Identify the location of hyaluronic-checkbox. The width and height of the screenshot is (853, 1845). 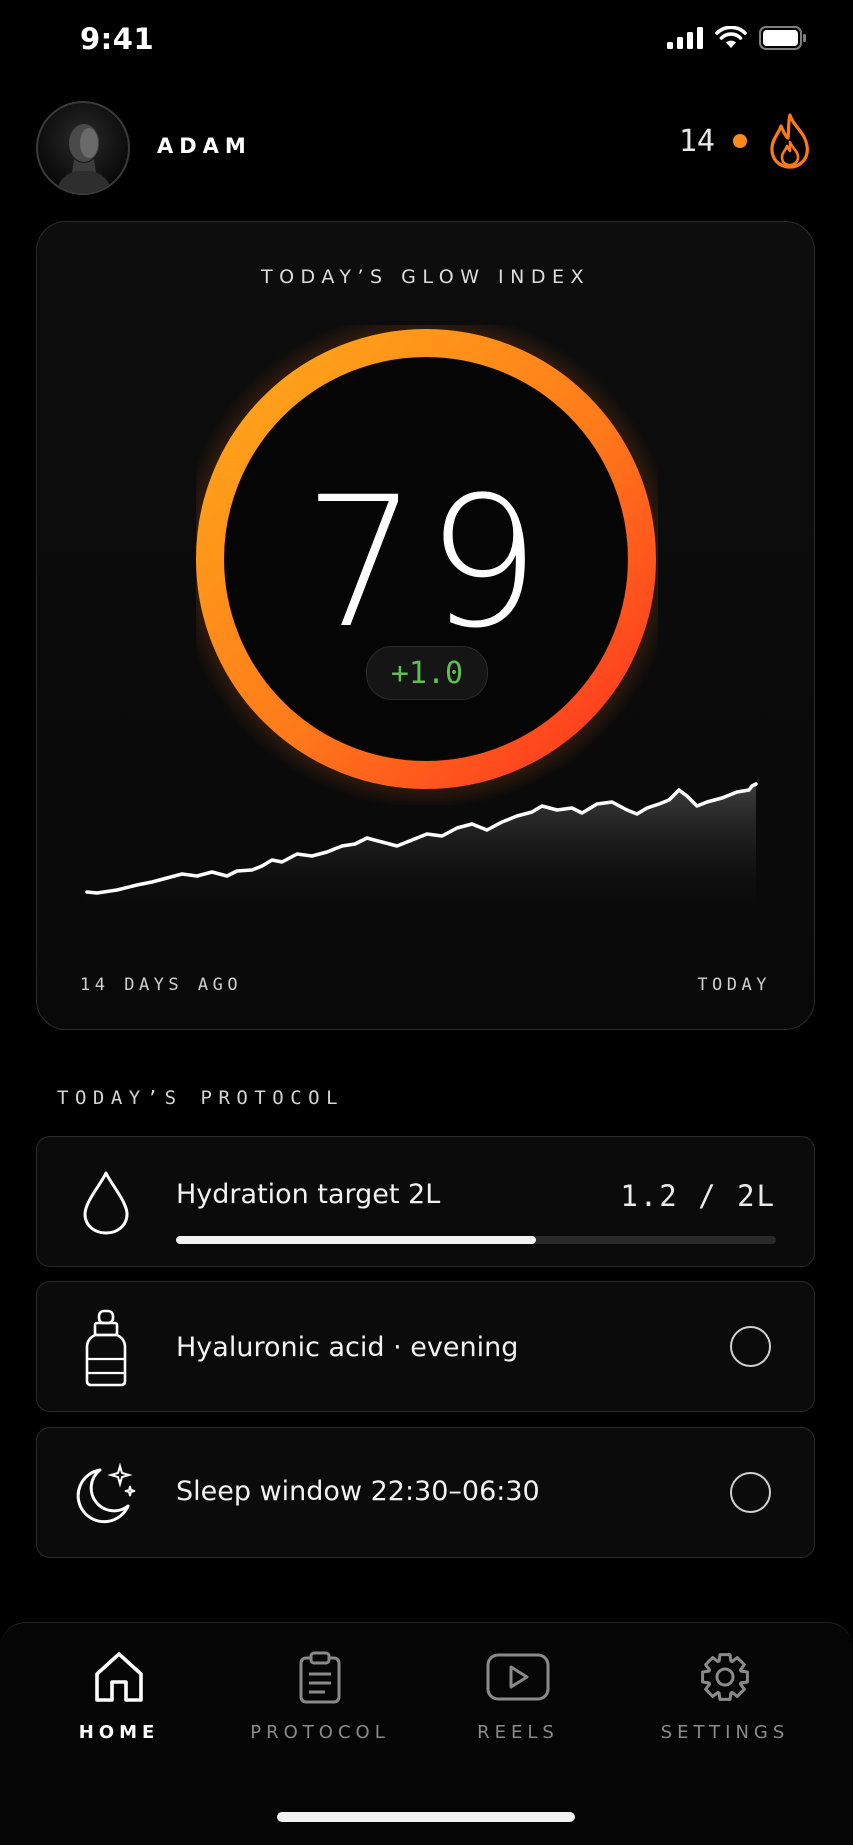
(750, 1346).